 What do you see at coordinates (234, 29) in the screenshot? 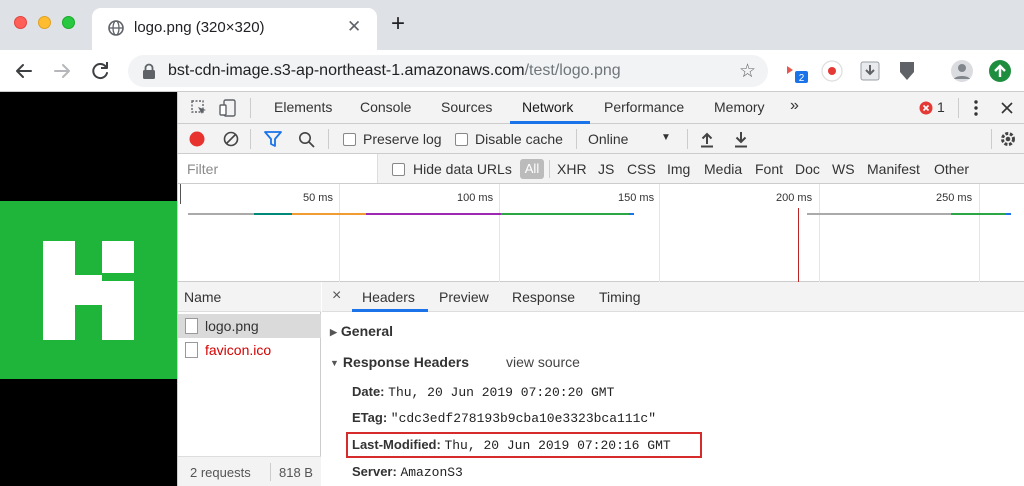
I see `browser-tab-active: logo.png (320×320) ✕` at bounding box center [234, 29].